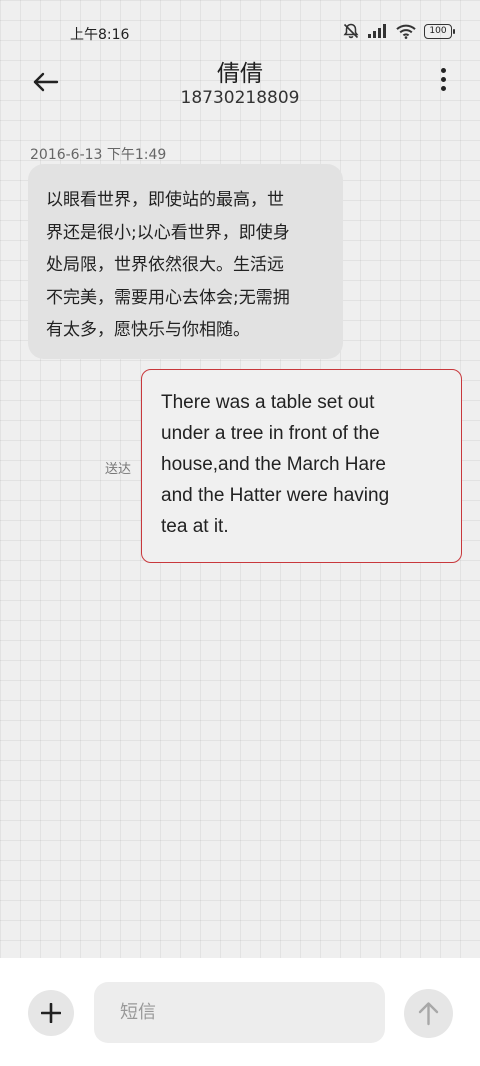 This screenshot has width=480, height=1066. I want to click on add-attachment-button, so click(51, 1013).